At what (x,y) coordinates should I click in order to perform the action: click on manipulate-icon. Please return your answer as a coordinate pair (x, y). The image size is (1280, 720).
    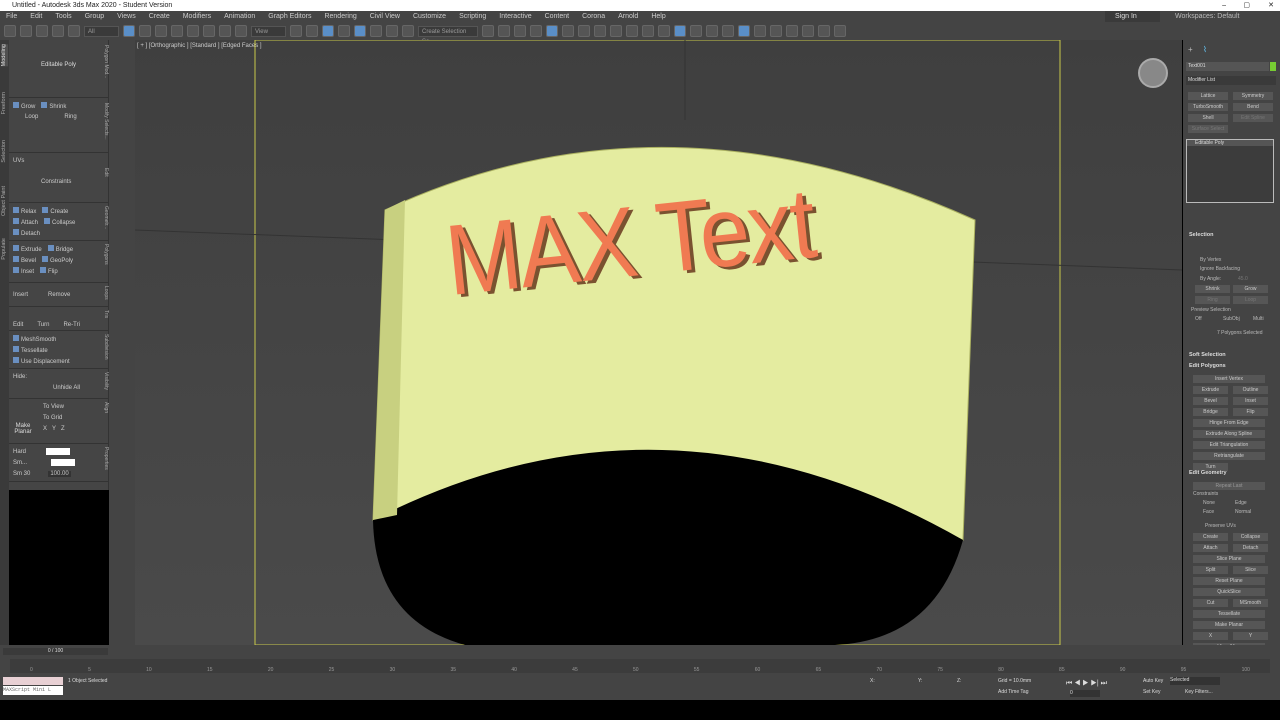
    Looking at the image, I should click on (312, 31).